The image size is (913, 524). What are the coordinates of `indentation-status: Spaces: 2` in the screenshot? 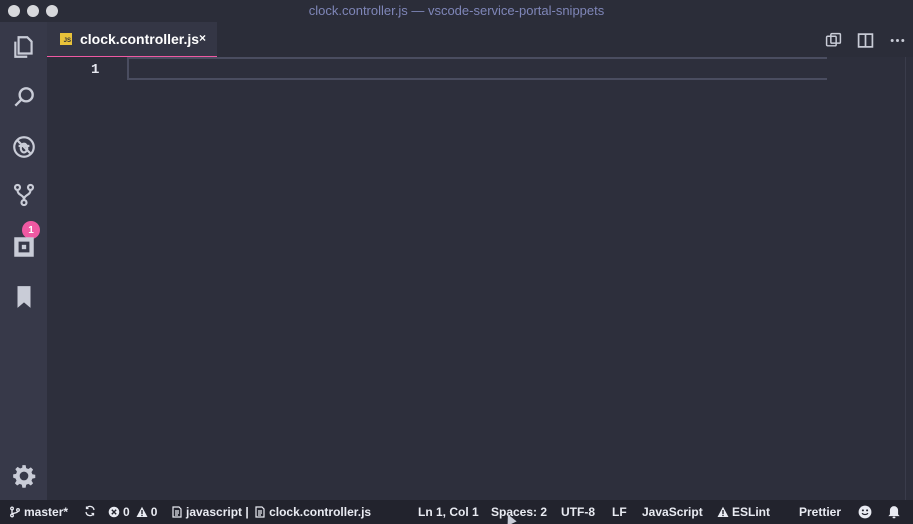 It's located at (519, 512).